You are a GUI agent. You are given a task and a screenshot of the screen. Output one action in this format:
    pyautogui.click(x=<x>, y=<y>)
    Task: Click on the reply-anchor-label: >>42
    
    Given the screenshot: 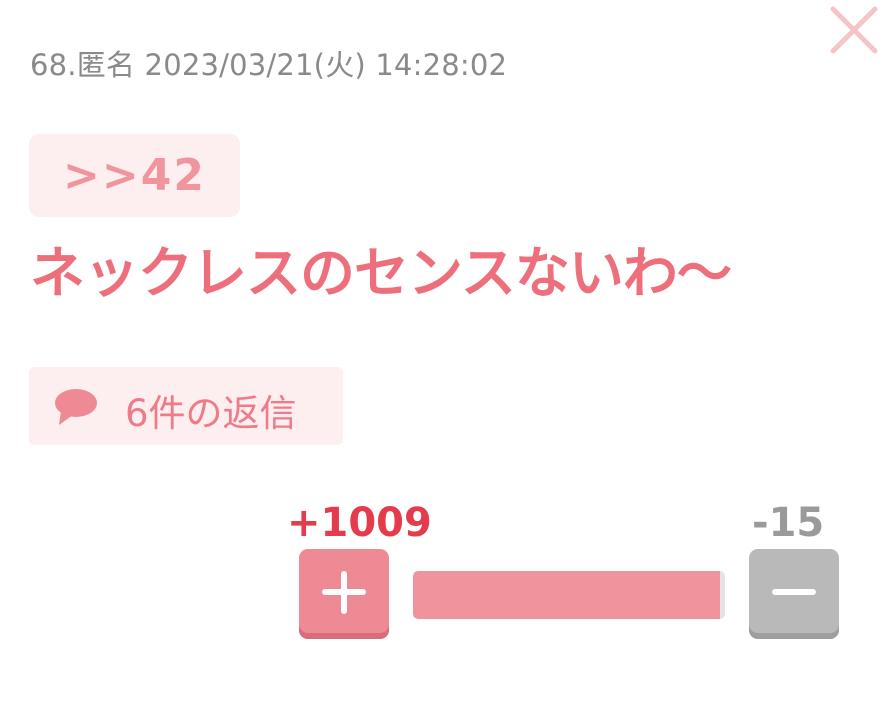 What is the action you would take?
    pyautogui.click(x=134, y=175)
    